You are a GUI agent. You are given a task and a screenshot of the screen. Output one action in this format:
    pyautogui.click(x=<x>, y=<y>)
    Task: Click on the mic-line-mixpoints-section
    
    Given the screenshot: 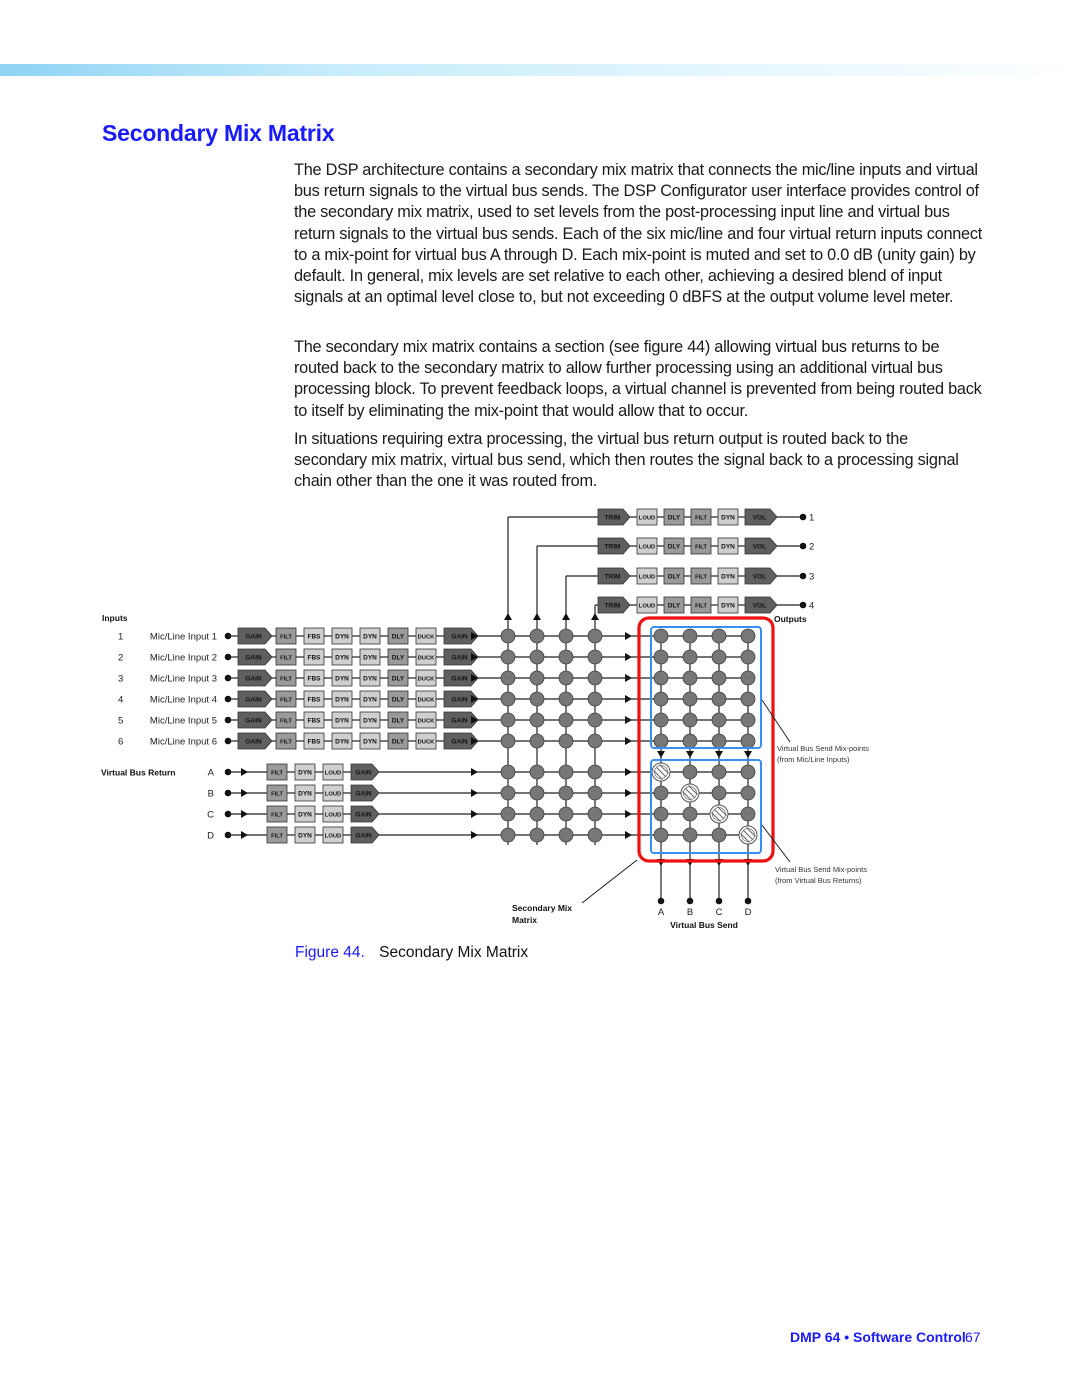 What is the action you would take?
    pyautogui.click(x=706, y=687)
    